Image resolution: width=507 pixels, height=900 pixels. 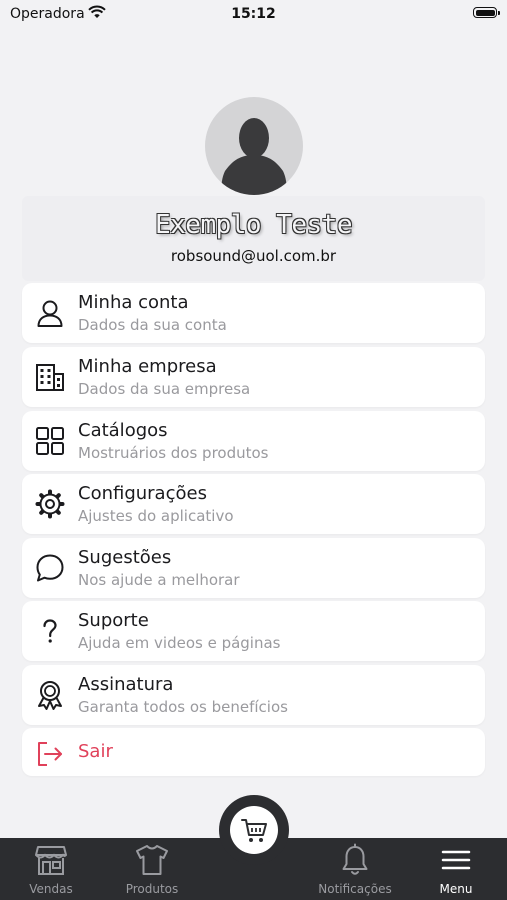 I want to click on menu-item-title: Configurações, so click(x=142, y=493).